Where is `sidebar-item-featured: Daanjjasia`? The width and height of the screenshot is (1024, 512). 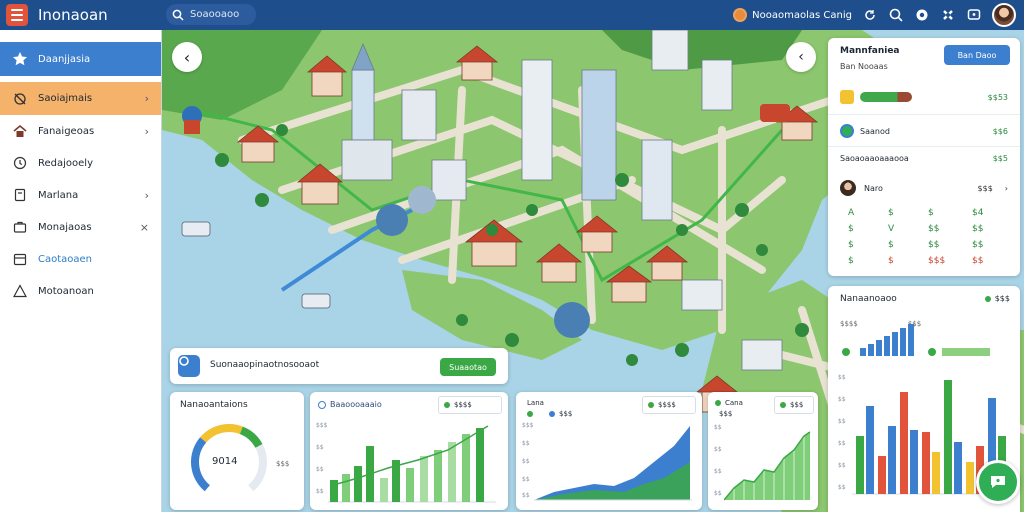
sidebar-item-featured: Daanjjasia is located at coordinates (80, 59).